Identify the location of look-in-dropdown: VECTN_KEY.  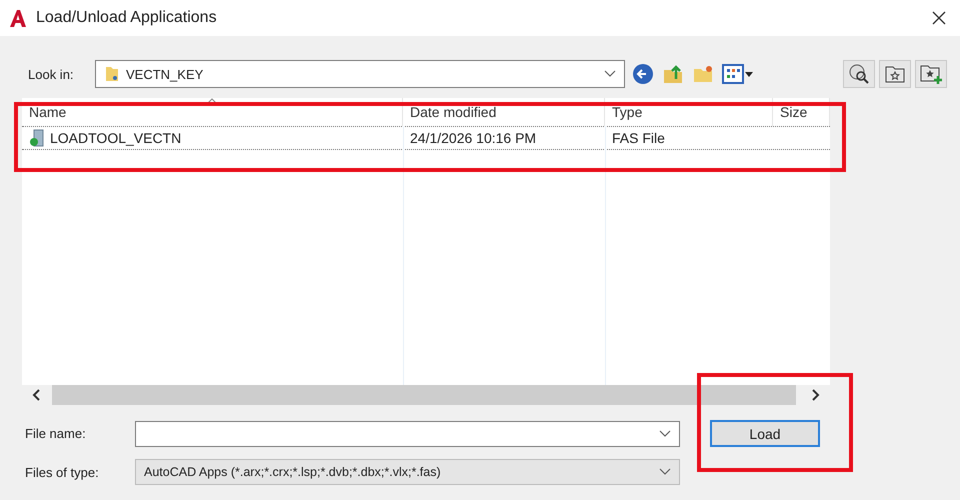
(360, 74).